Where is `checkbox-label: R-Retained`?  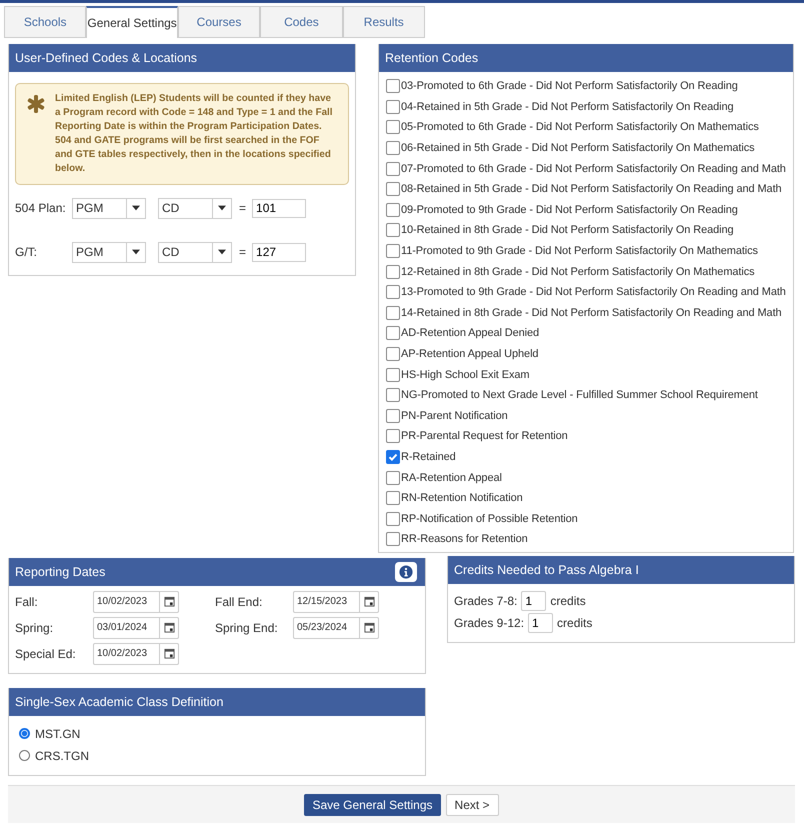 checkbox-label: R-Retained is located at coordinates (428, 456).